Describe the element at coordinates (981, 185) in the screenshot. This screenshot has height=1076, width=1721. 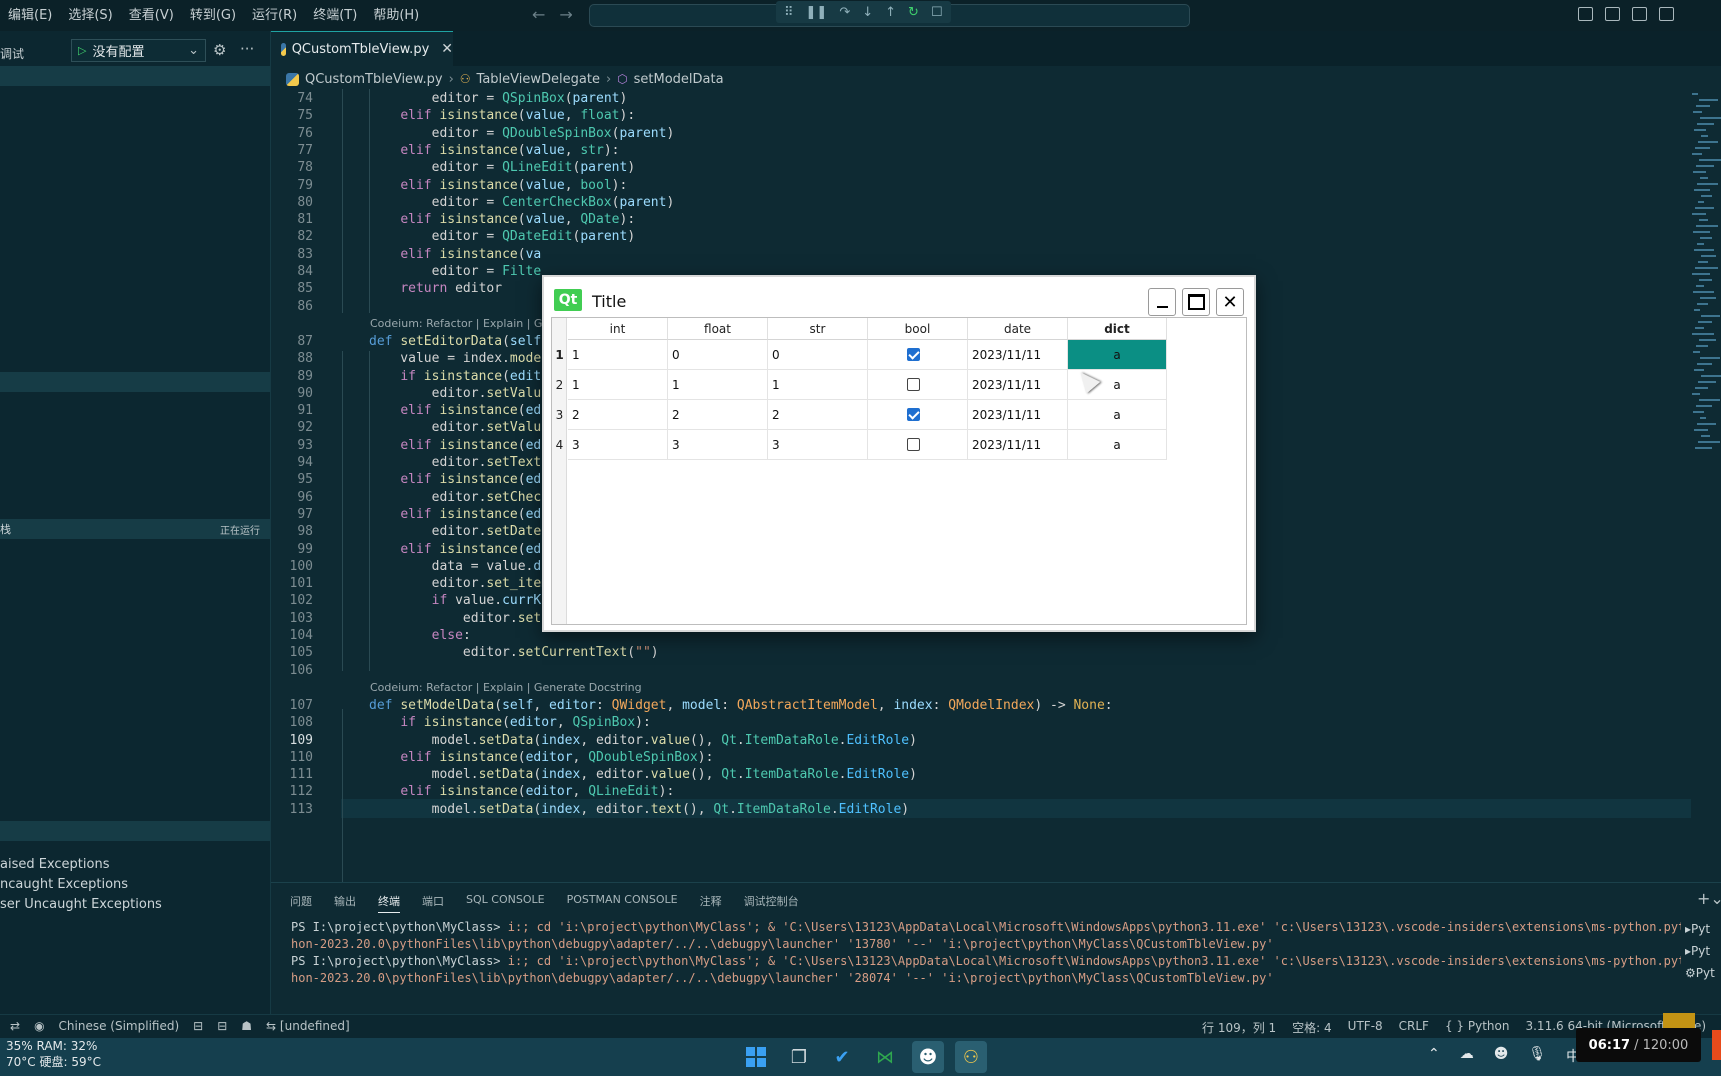
I see `code-line: 79 elif isinstance(value, bool):` at that location.